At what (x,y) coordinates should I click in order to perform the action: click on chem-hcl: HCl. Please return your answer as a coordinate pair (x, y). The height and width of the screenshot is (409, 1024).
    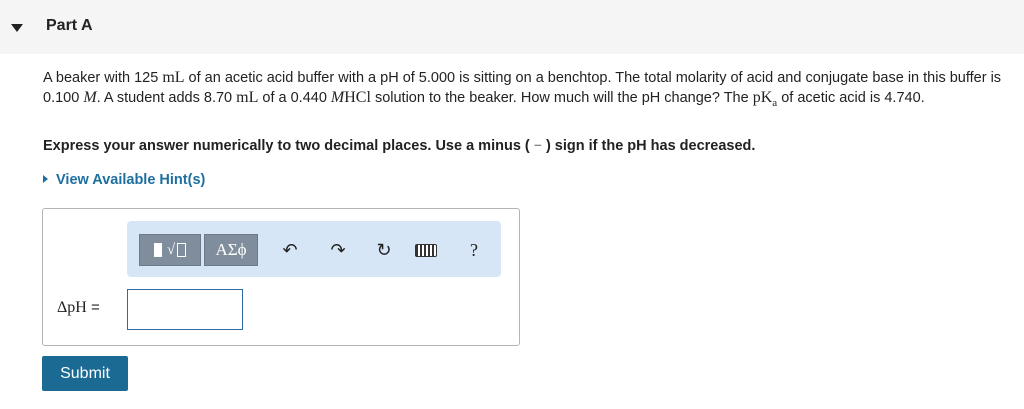
    Looking at the image, I should click on (357, 97).